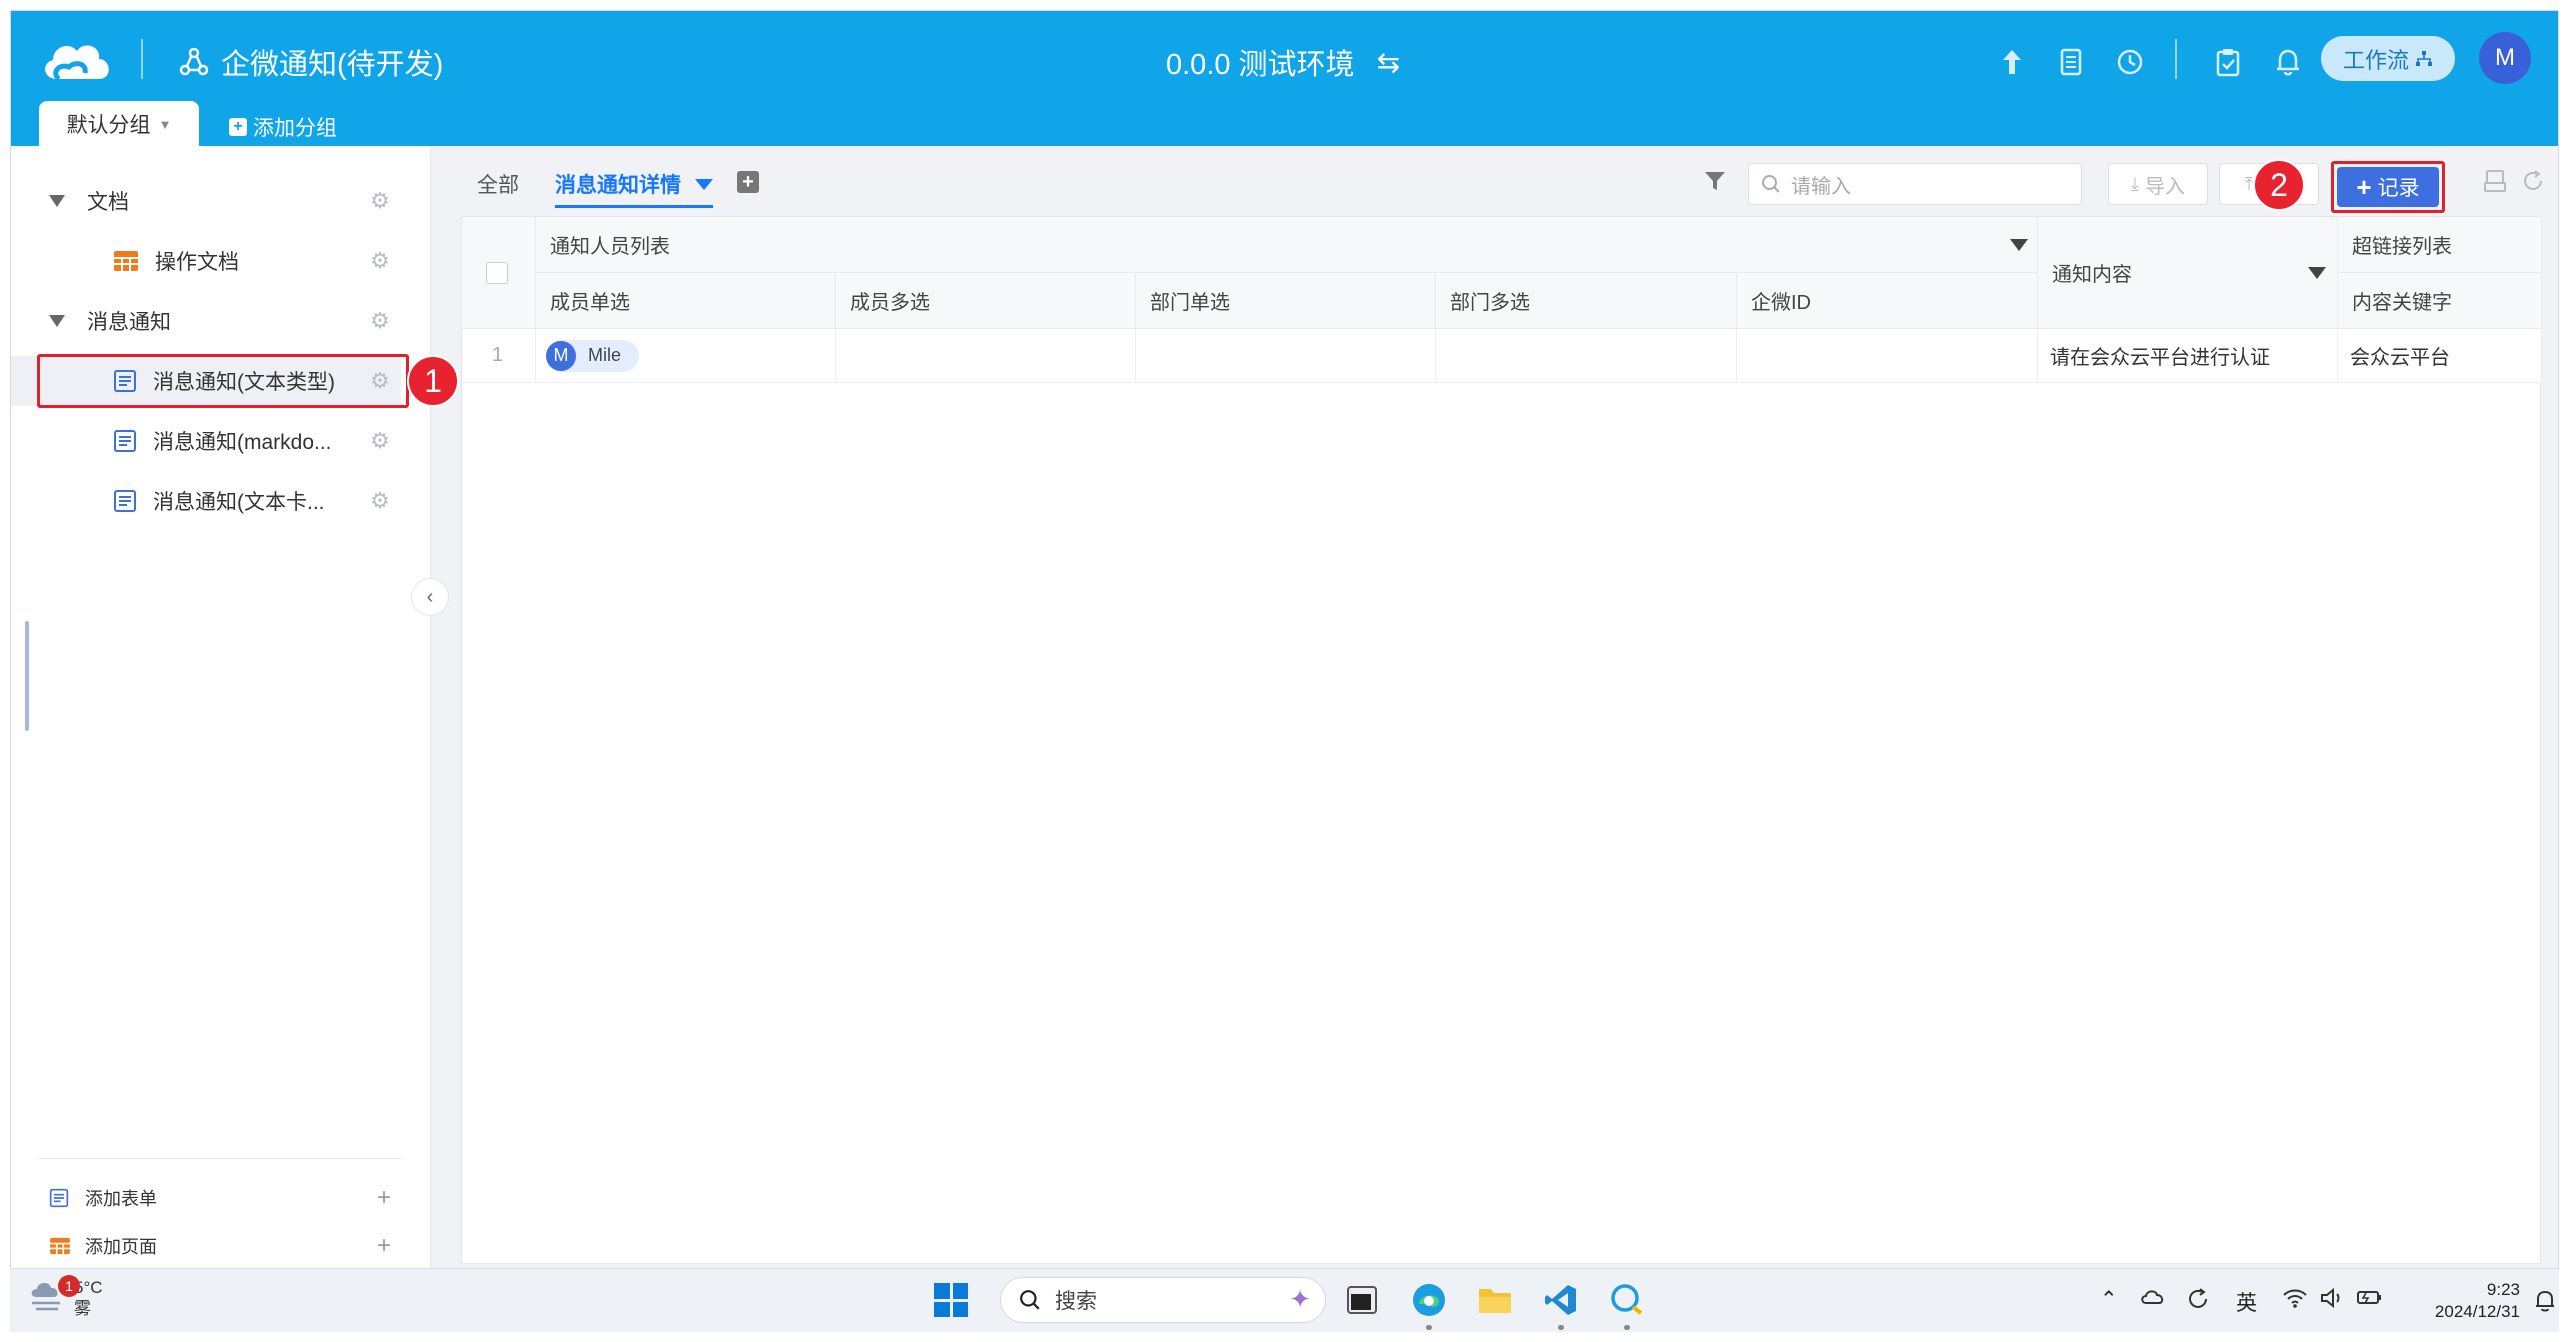 The image size is (2569, 1342). Describe the element at coordinates (2295, 1298) in the screenshot. I see `wifi-icon` at that location.